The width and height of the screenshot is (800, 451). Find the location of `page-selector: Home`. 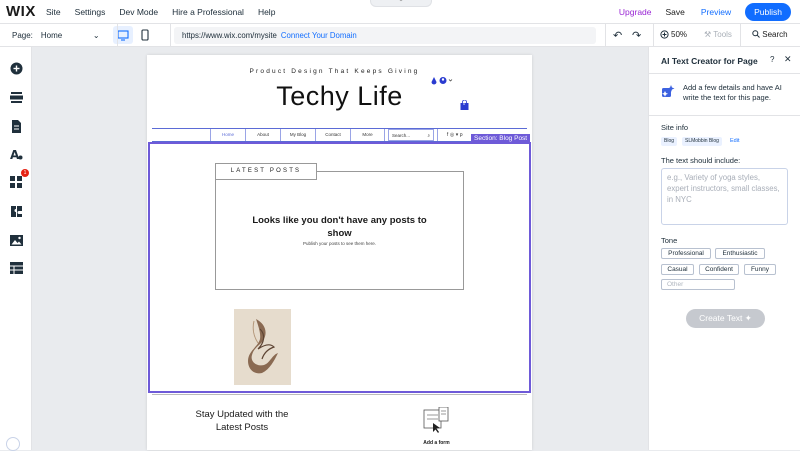

page-selector: Home is located at coordinates (67, 35).